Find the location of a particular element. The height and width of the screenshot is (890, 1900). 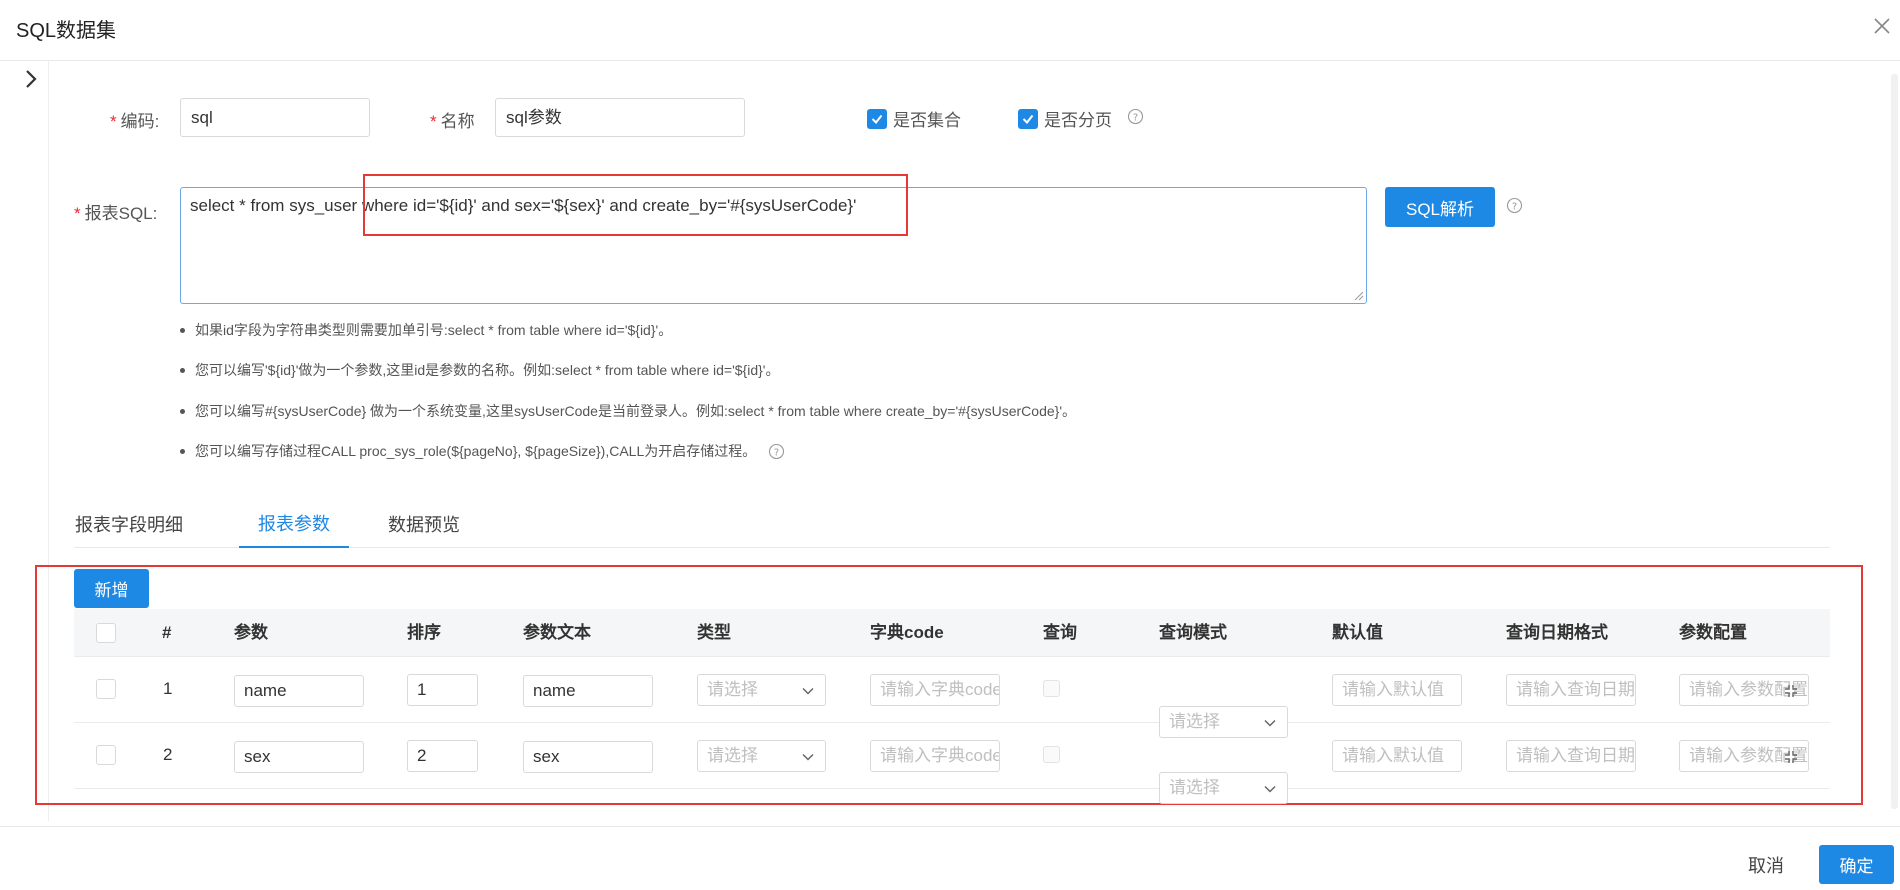

vertical-scrollbar is located at coordinates (1894, 441).